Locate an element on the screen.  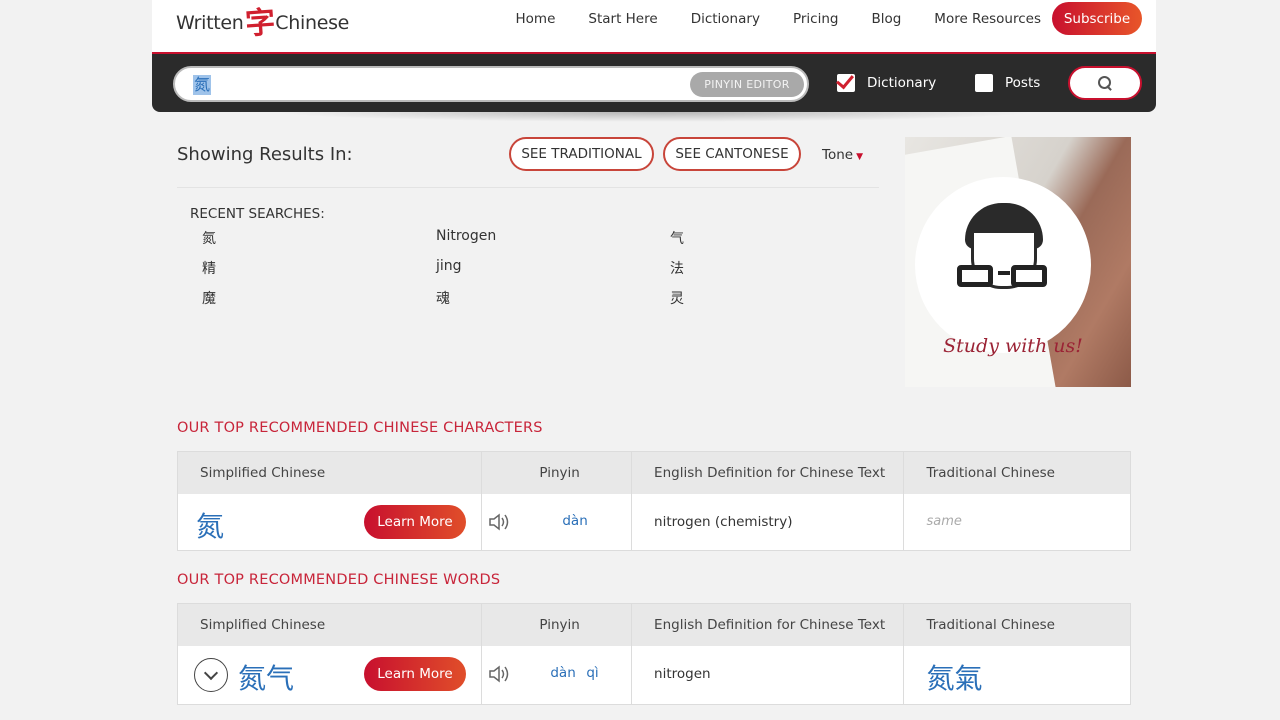
nav-home: Home is located at coordinates (536, 19).